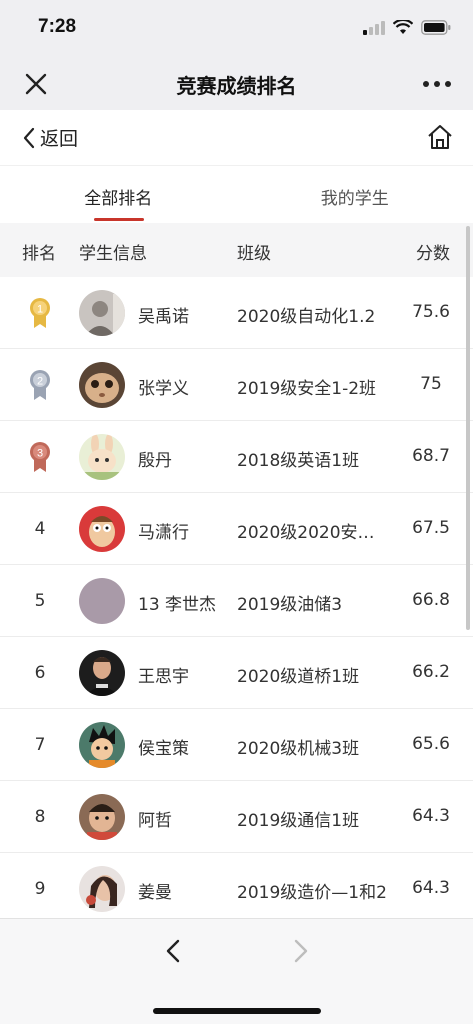 This screenshot has width=473, height=1024. What do you see at coordinates (119, 219) in the screenshot?
I see `active-tab-indicator` at bounding box center [119, 219].